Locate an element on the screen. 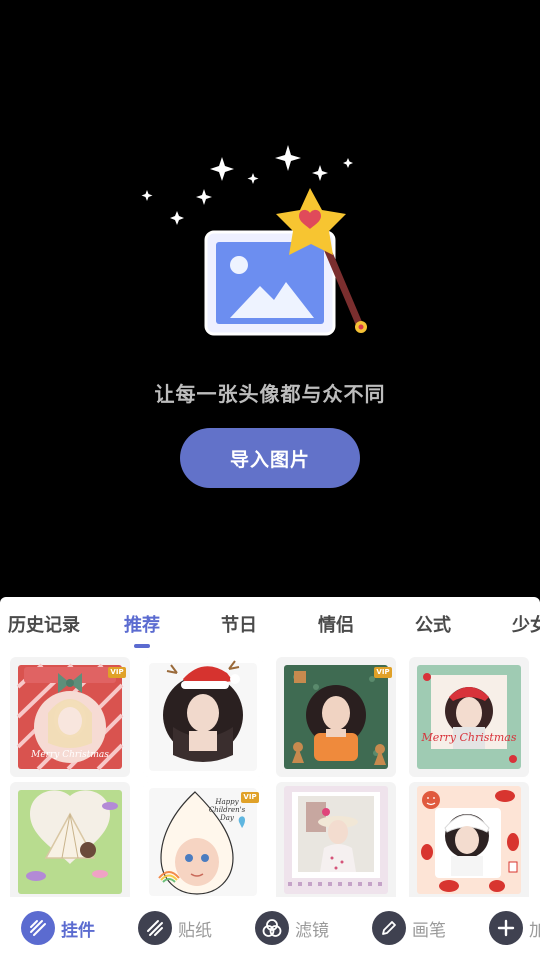  polaroid-thumbnail is located at coordinates (336, 842).